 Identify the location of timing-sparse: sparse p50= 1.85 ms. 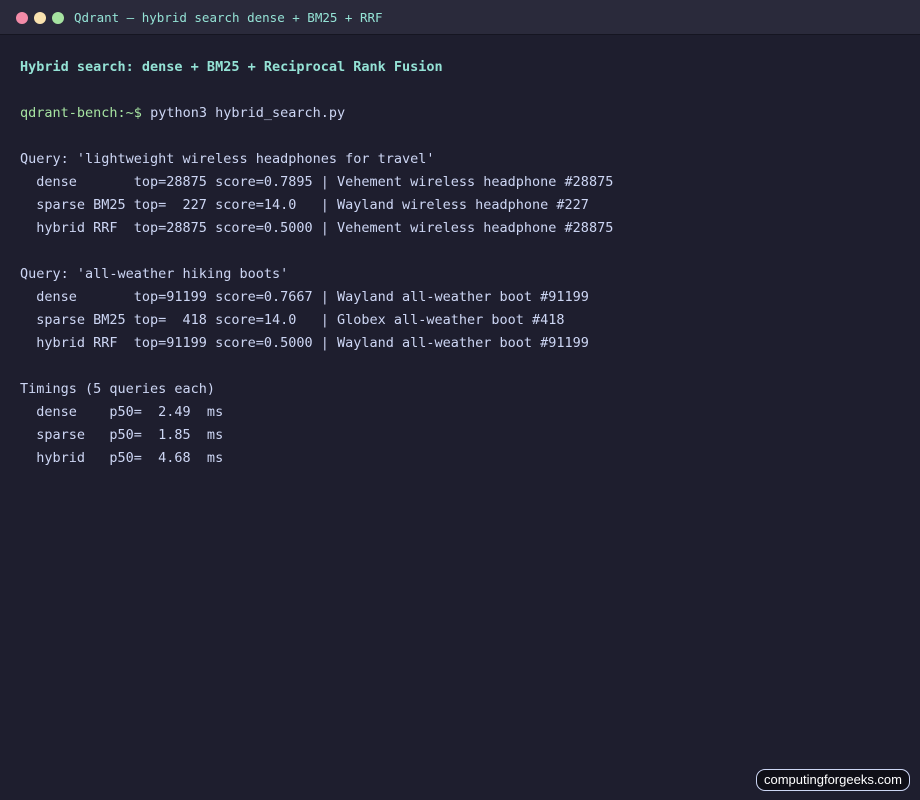
(122, 435).